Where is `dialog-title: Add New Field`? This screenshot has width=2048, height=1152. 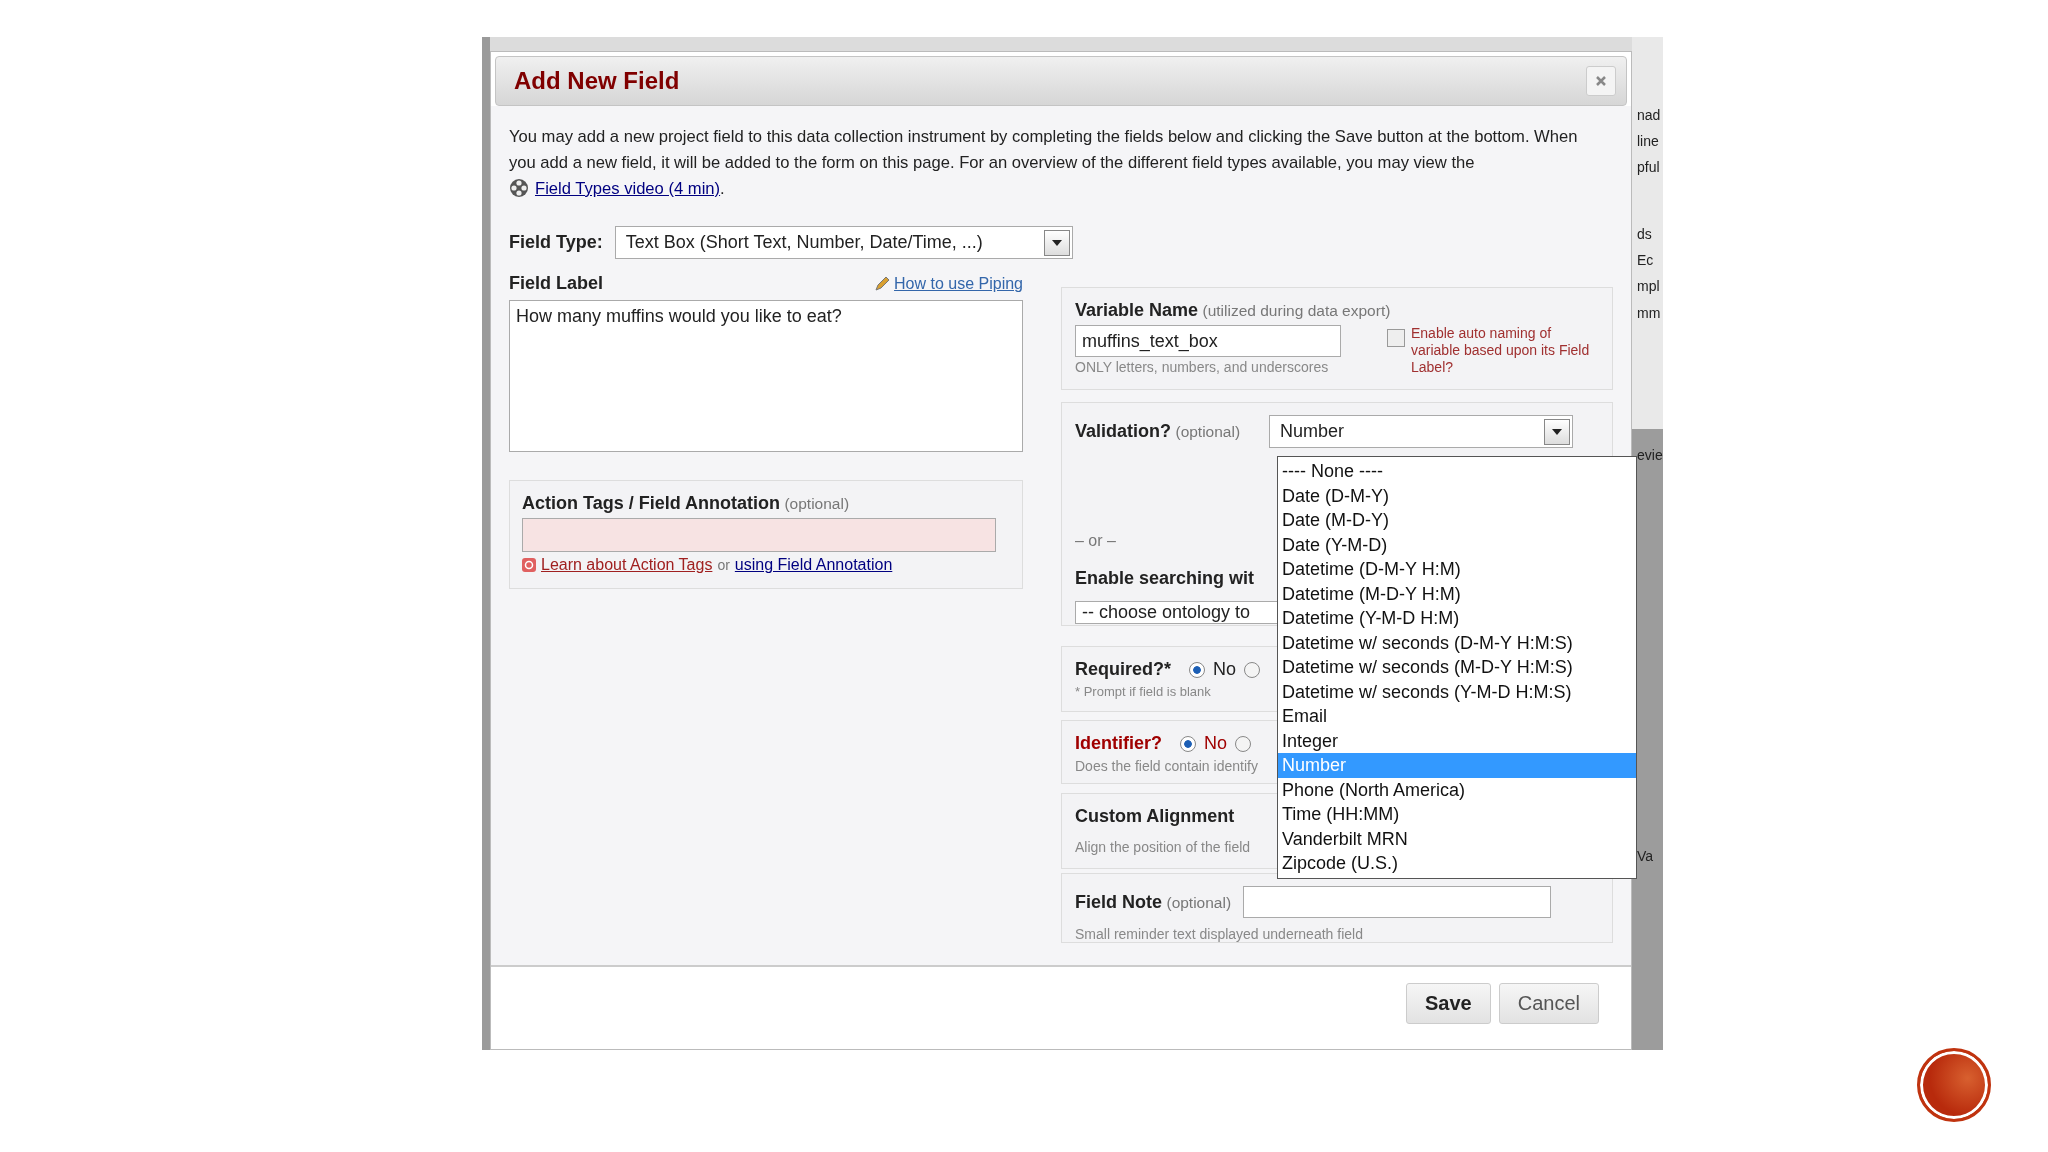
dialog-title: Add New Field is located at coordinates (597, 81).